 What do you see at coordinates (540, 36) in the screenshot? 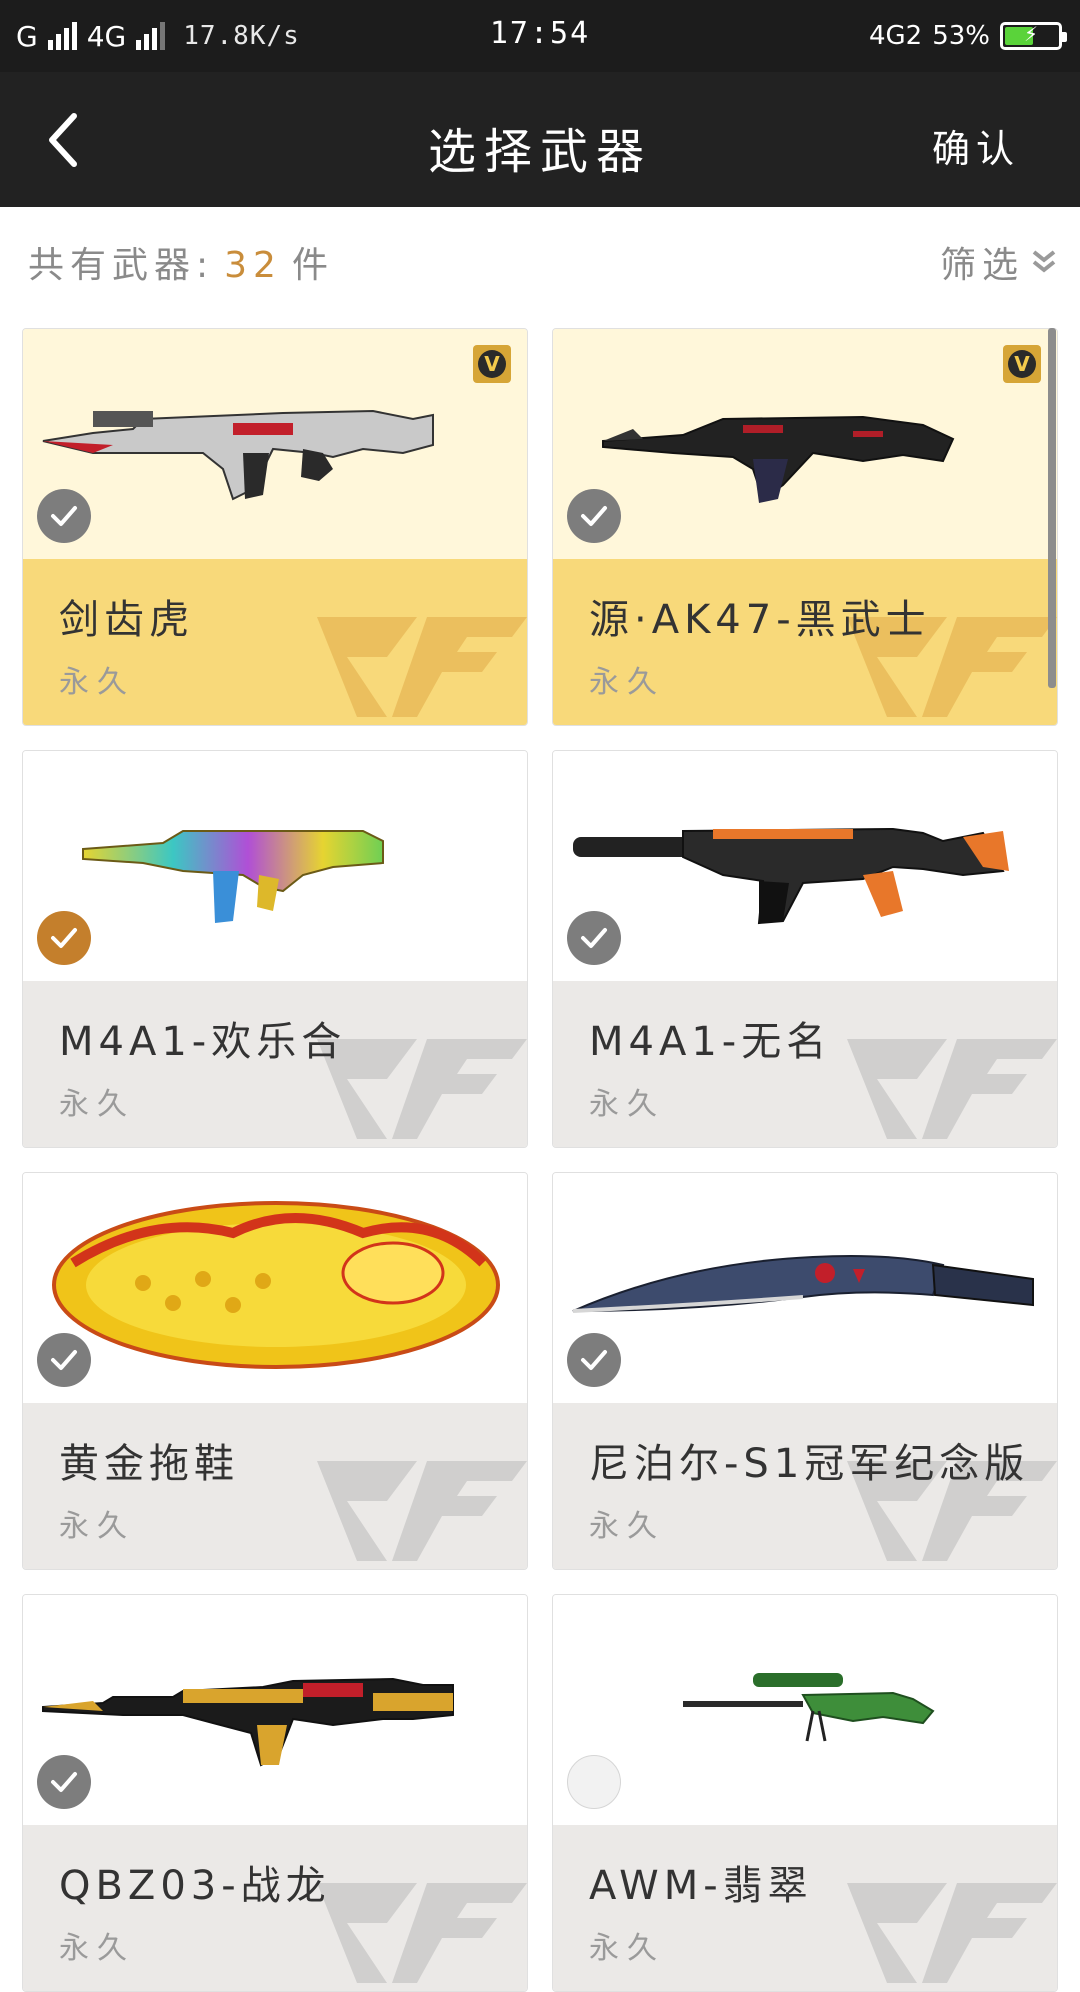
I see `status-bar: G 4G 17.8K/s 17:54 4G2 53% ⚡` at bounding box center [540, 36].